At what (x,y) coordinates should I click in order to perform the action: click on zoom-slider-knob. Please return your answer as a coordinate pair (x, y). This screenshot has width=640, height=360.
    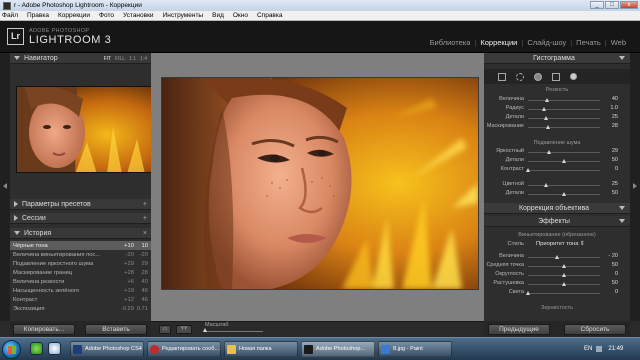
    Looking at the image, I should click on (205, 330).